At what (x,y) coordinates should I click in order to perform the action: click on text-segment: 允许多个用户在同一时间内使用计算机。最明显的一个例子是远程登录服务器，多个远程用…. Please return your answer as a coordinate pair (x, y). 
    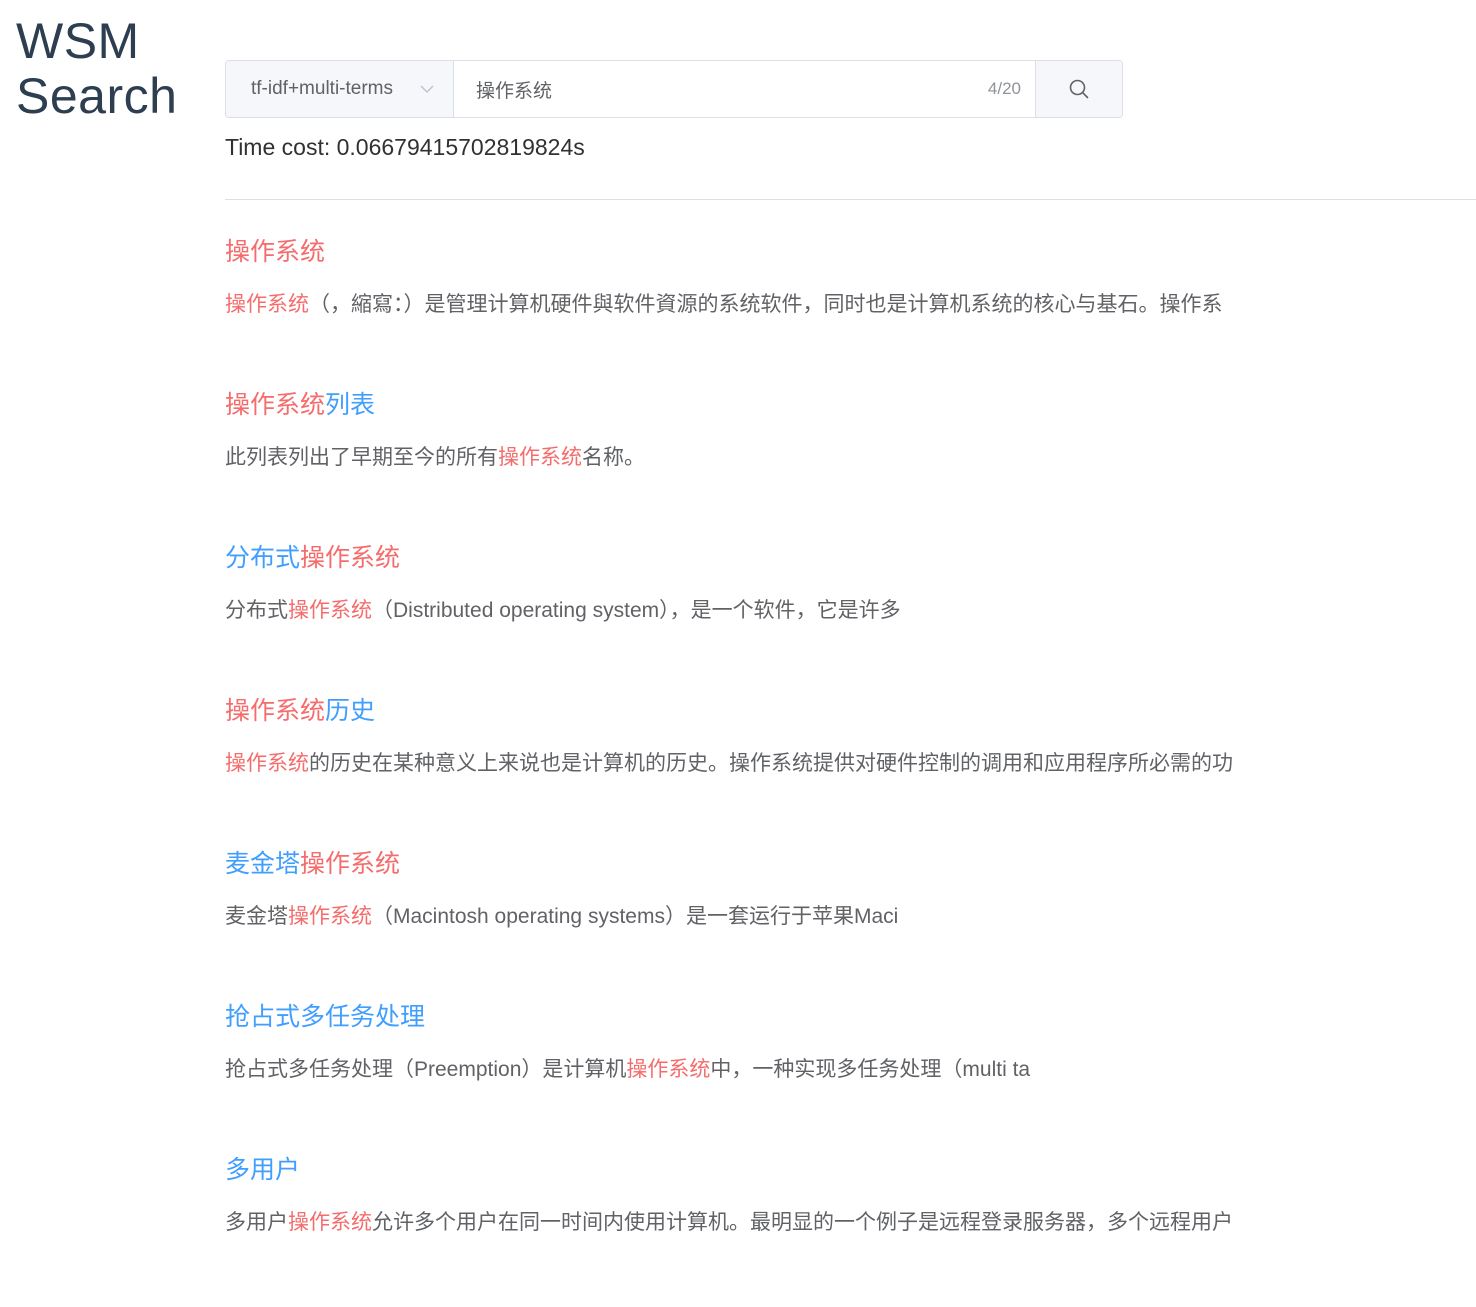
    Looking at the image, I should click on (802, 1222).